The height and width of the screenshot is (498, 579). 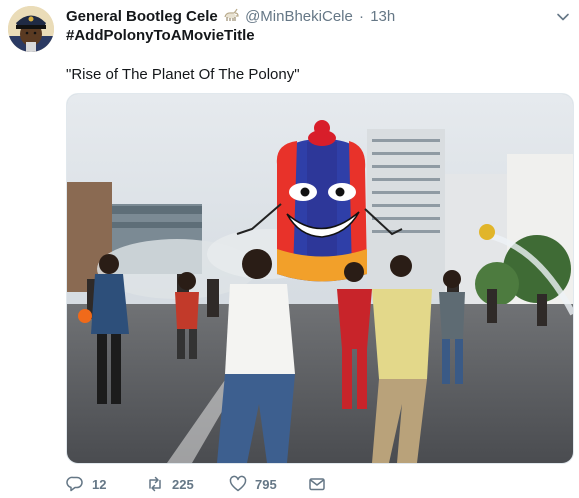 I want to click on like-button: 795, so click(x=253, y=484).